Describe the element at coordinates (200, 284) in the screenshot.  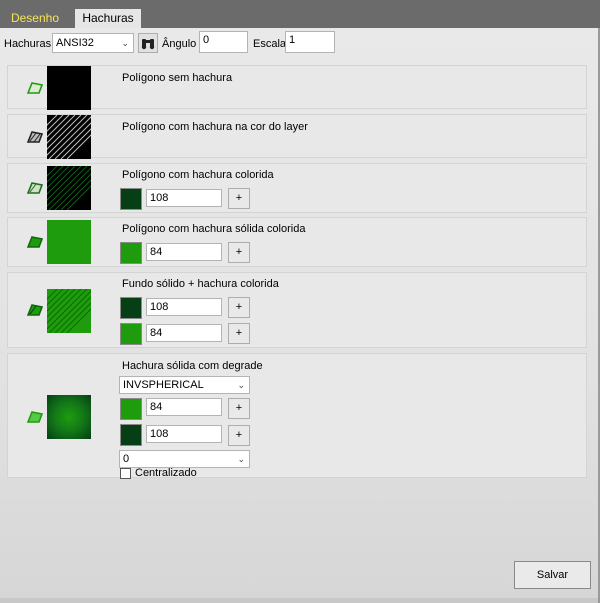
I see `panel-title: Fundo sólido + hachura colorida` at that location.